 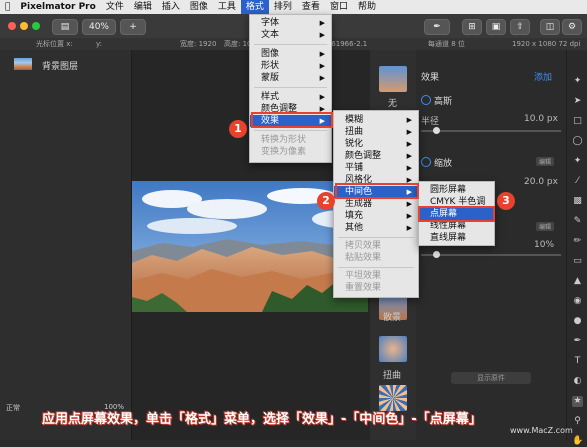 I want to click on magic-wand-icon: ✦, so click(x=577, y=161).